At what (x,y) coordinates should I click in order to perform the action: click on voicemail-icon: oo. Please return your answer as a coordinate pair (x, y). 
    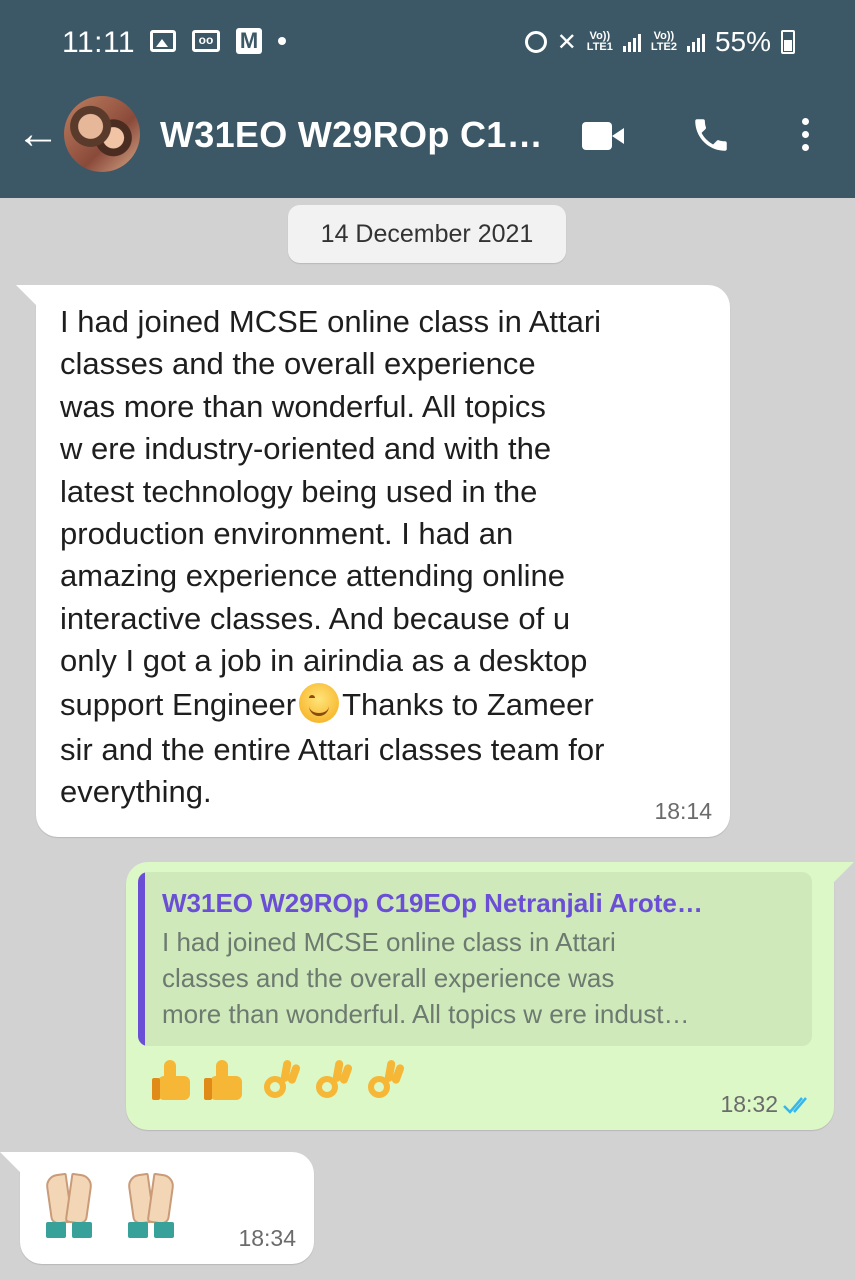
    Looking at the image, I should click on (206, 41).